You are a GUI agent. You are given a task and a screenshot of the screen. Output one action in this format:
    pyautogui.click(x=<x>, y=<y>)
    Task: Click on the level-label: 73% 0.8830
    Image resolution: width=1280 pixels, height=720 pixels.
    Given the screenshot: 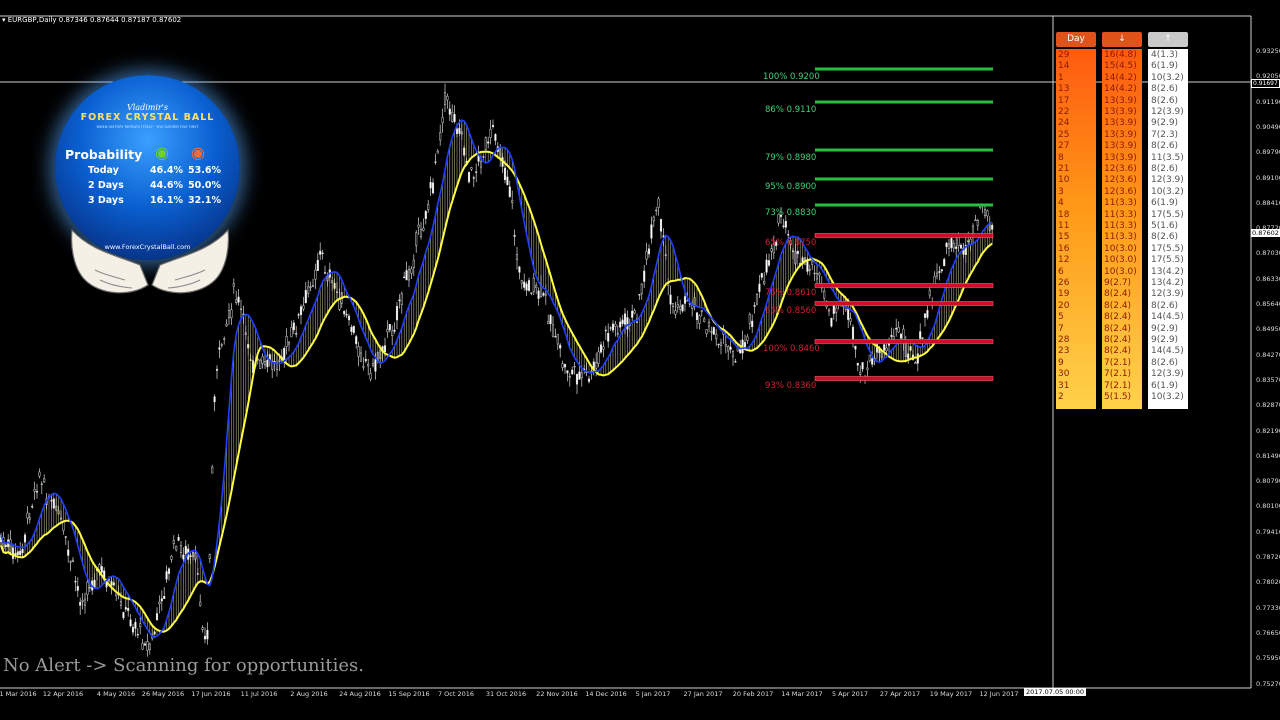 What is the action you would take?
    pyautogui.click(x=791, y=213)
    